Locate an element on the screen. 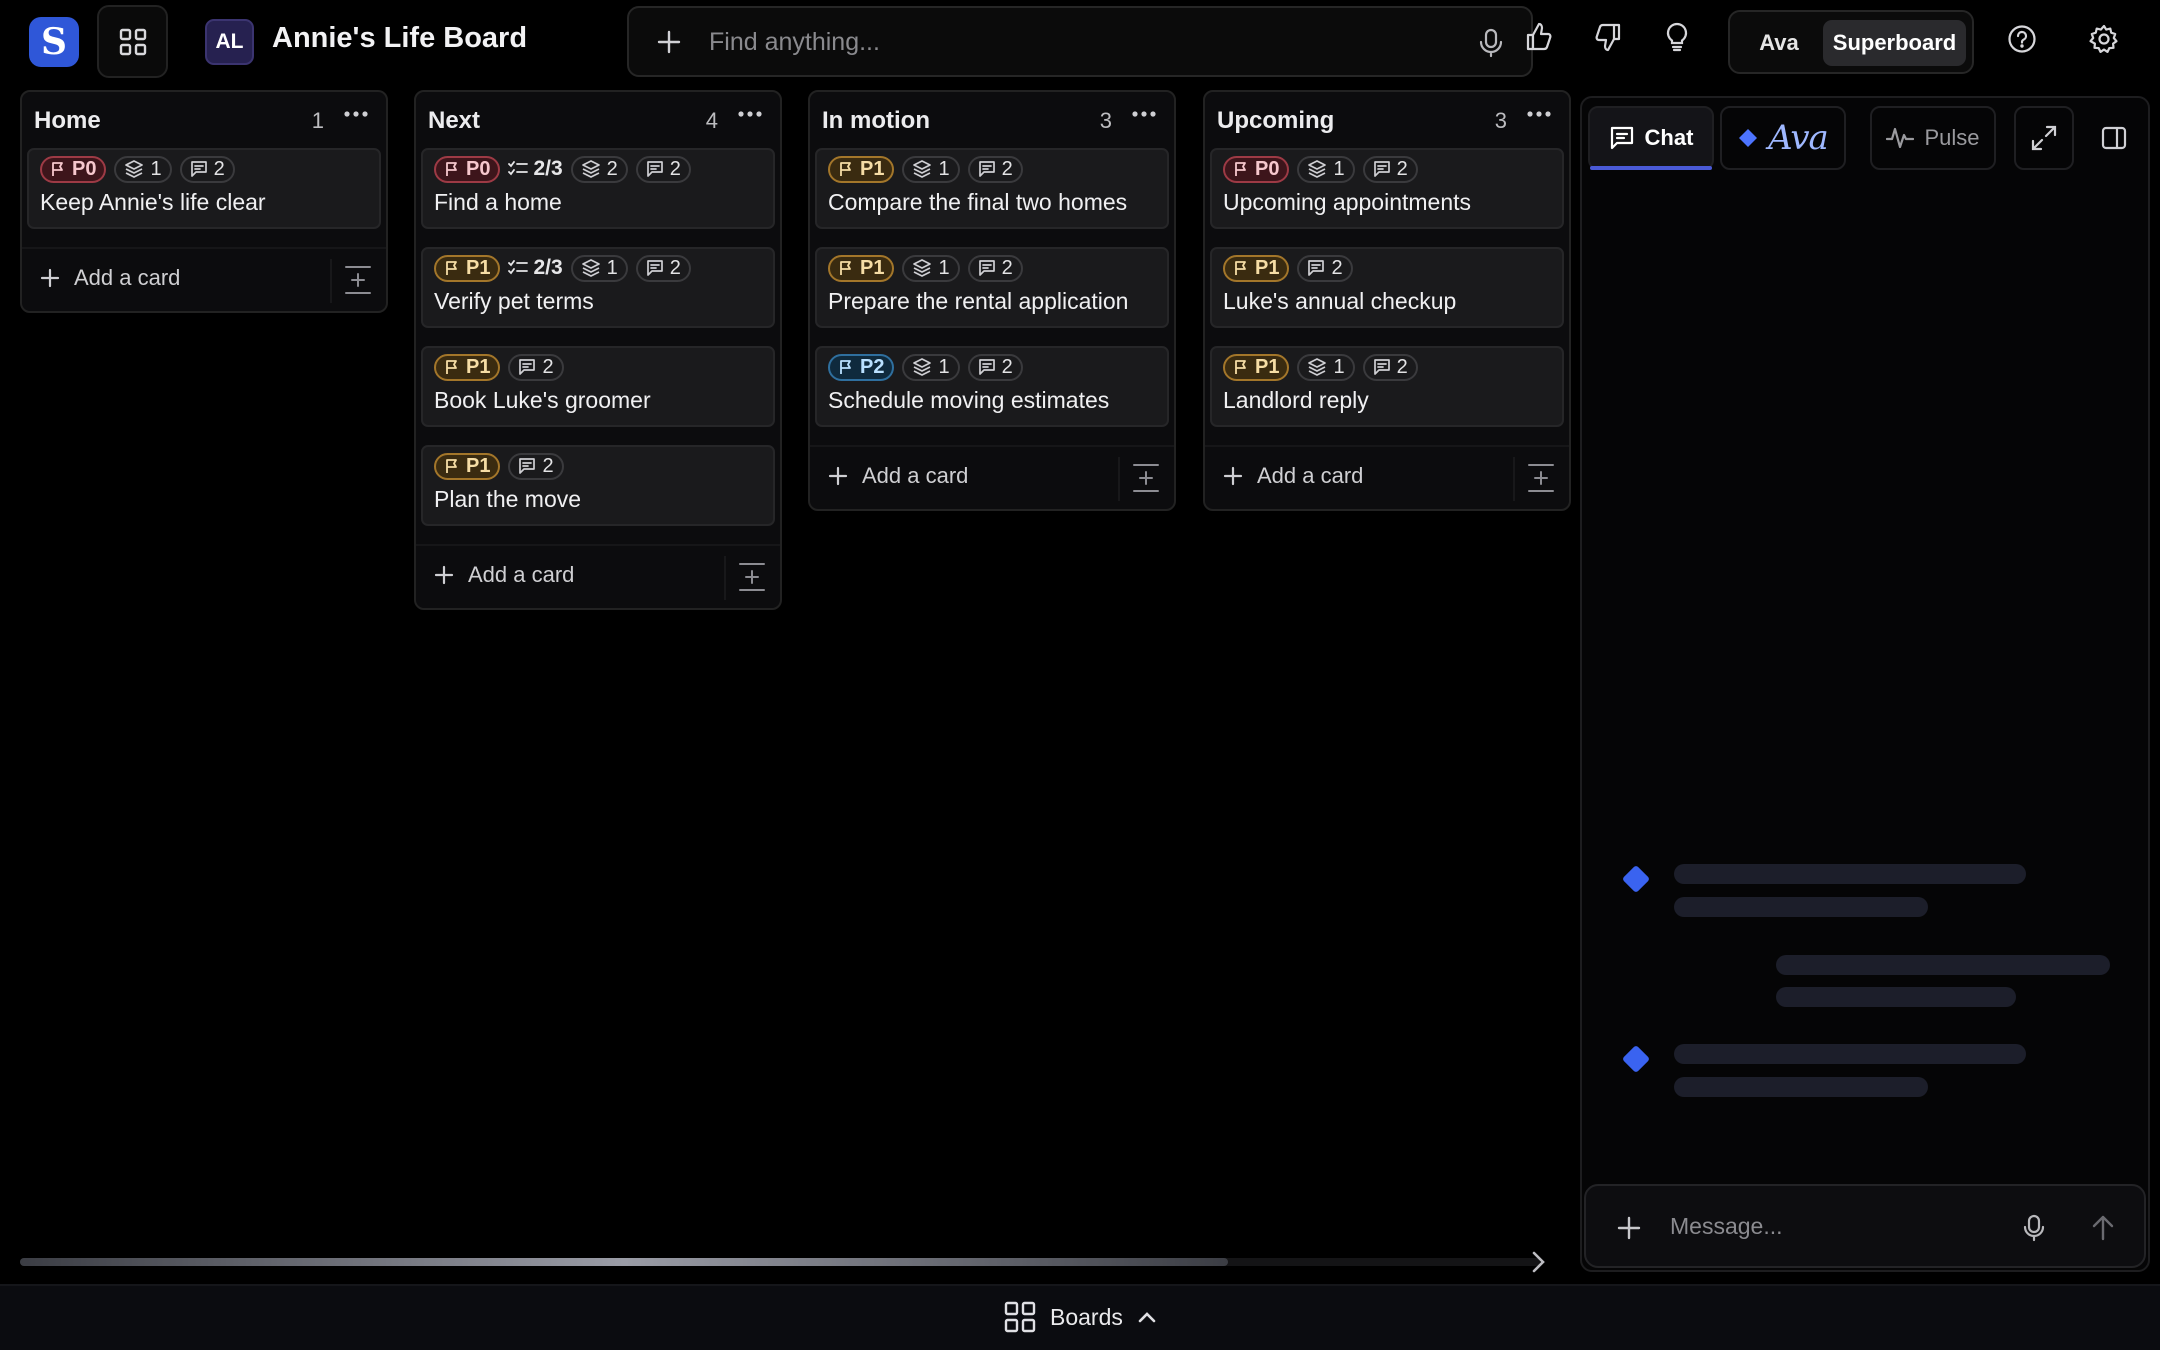 The image size is (2160, 1350). mode-toggle: Ava Superboard is located at coordinates (1851, 42).